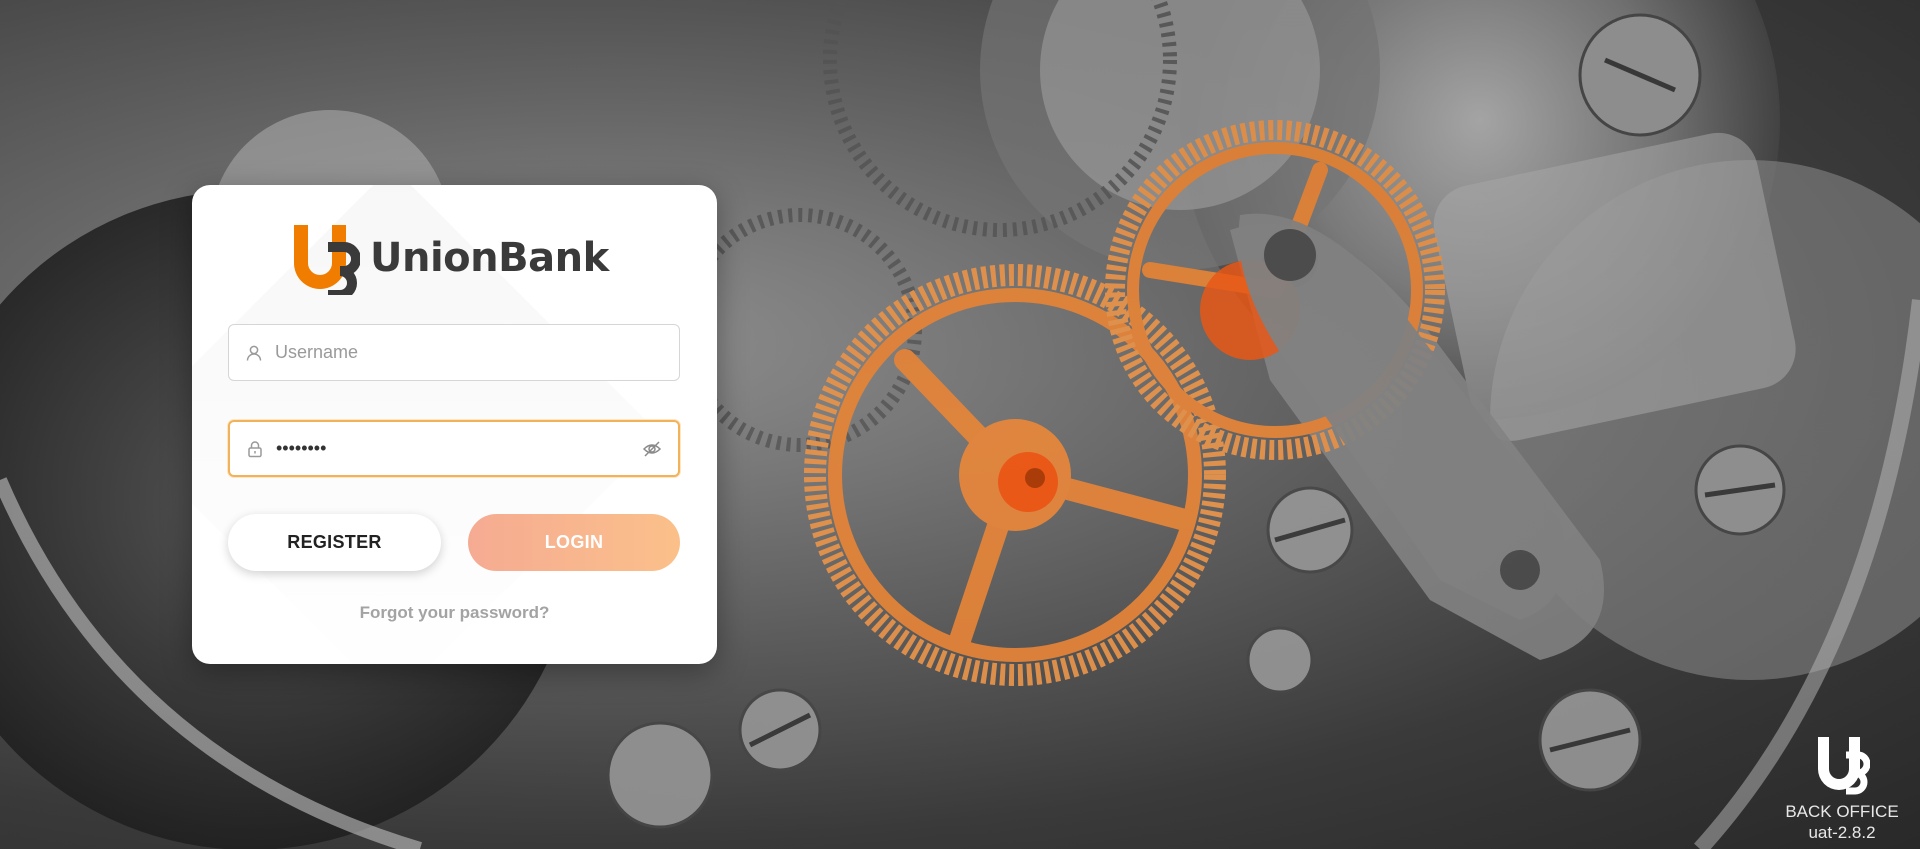 This screenshot has height=849, width=1920. Describe the element at coordinates (327, 260) in the screenshot. I see `unionbank-logo-icon` at that location.